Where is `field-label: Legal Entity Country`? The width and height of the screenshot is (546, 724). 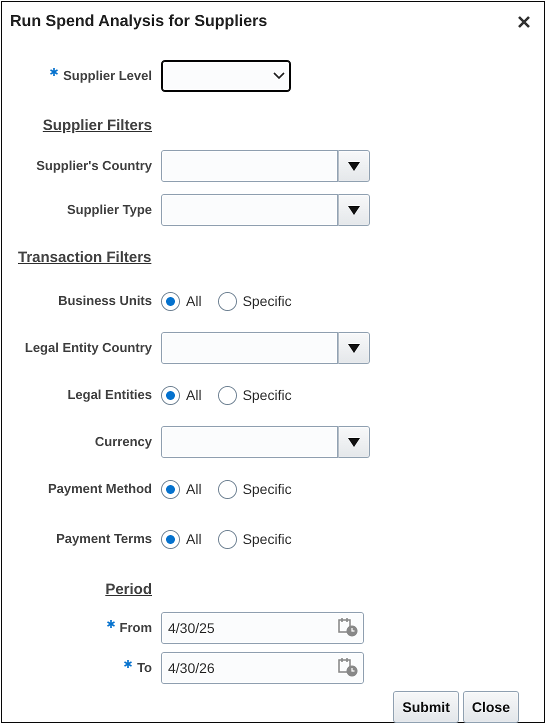
field-label: Legal Entity Country is located at coordinates (88, 348).